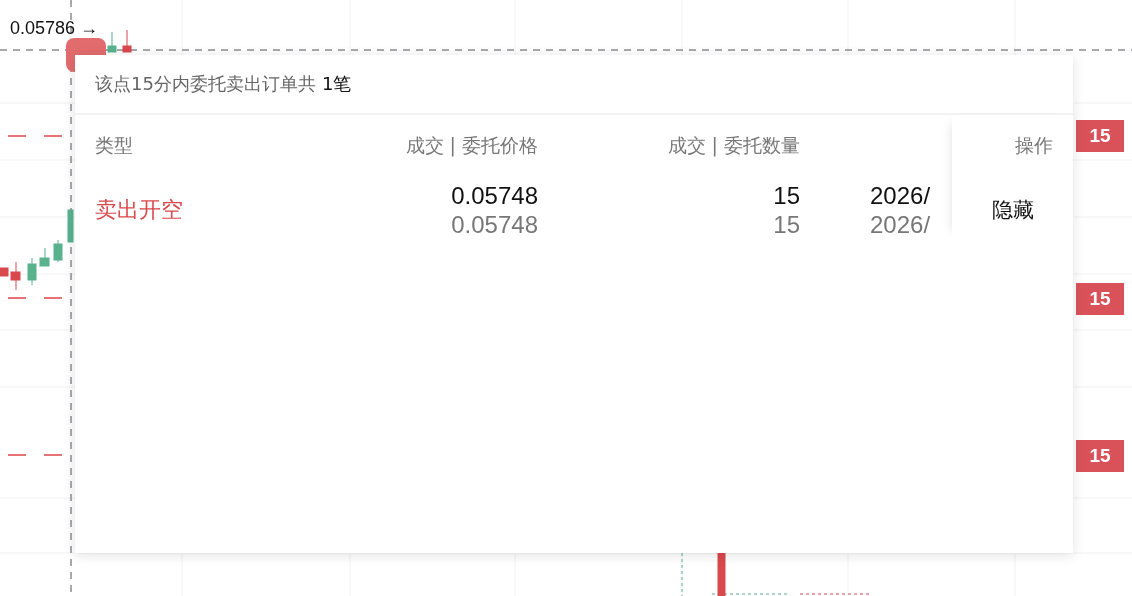  I want to click on column-header: 类型, so click(114, 145).